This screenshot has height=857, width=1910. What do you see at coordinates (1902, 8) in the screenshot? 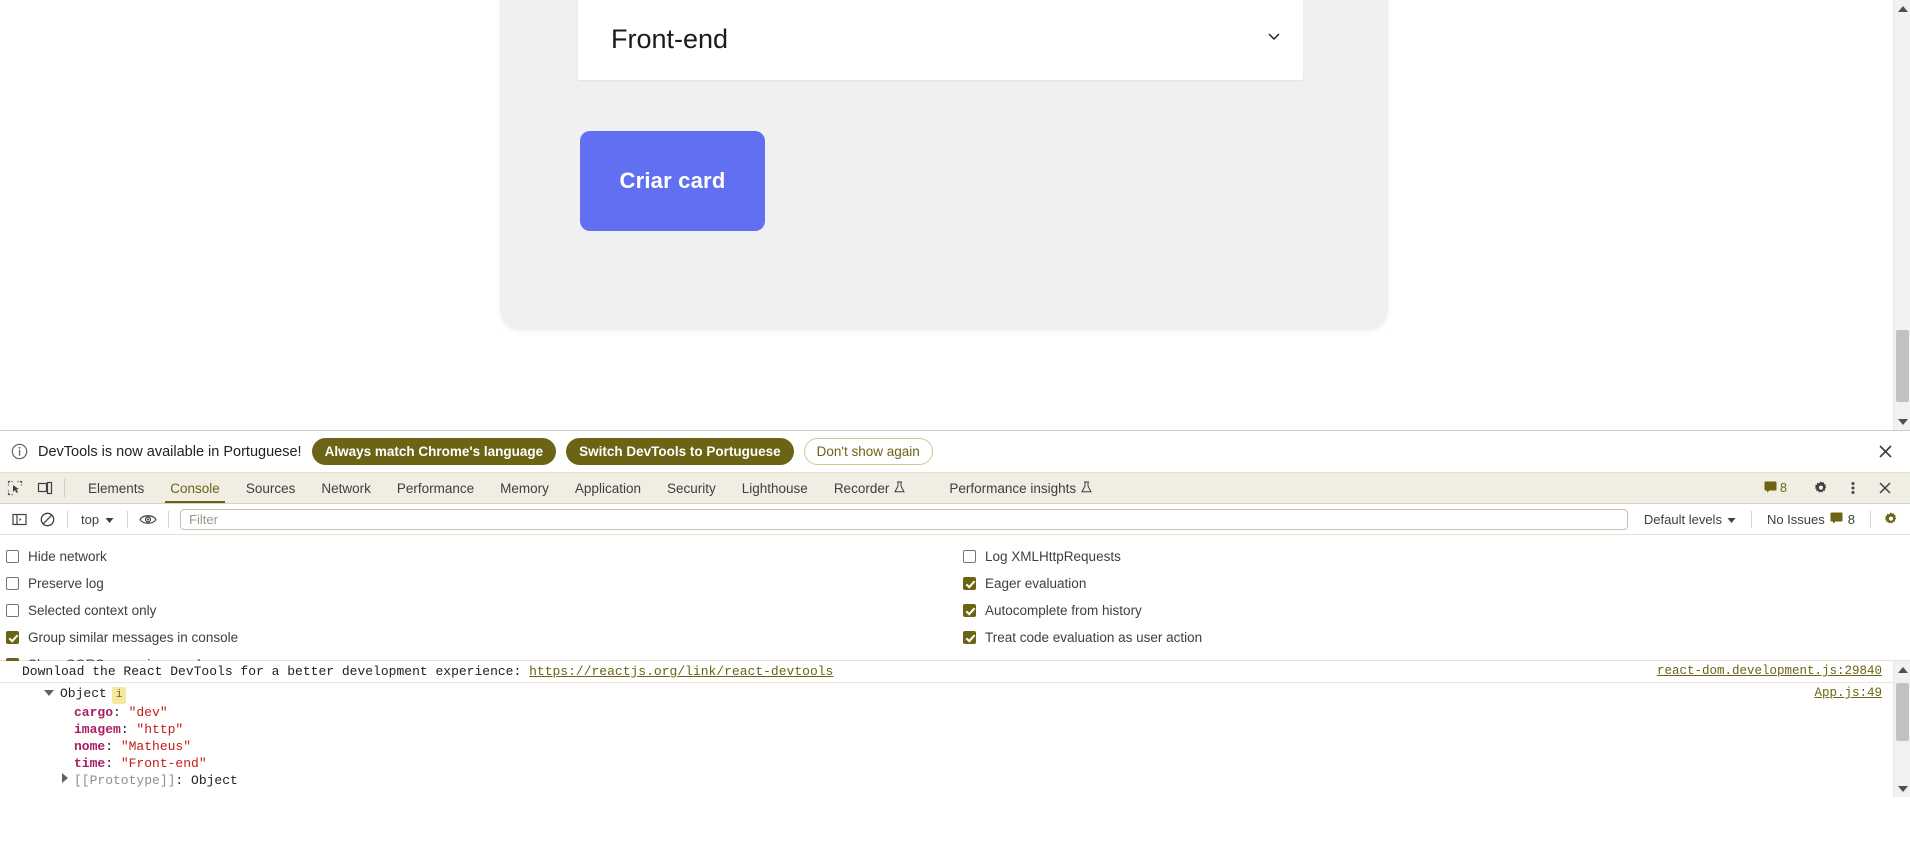
I see `scroll-up-arrow-icon` at bounding box center [1902, 8].